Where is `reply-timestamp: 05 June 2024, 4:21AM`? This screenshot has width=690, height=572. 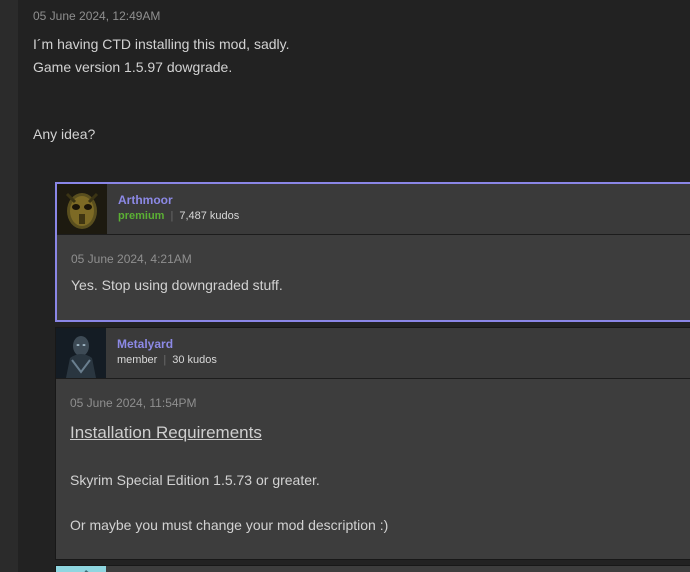
reply-timestamp: 05 June 2024, 4:21AM is located at coordinates (131, 259).